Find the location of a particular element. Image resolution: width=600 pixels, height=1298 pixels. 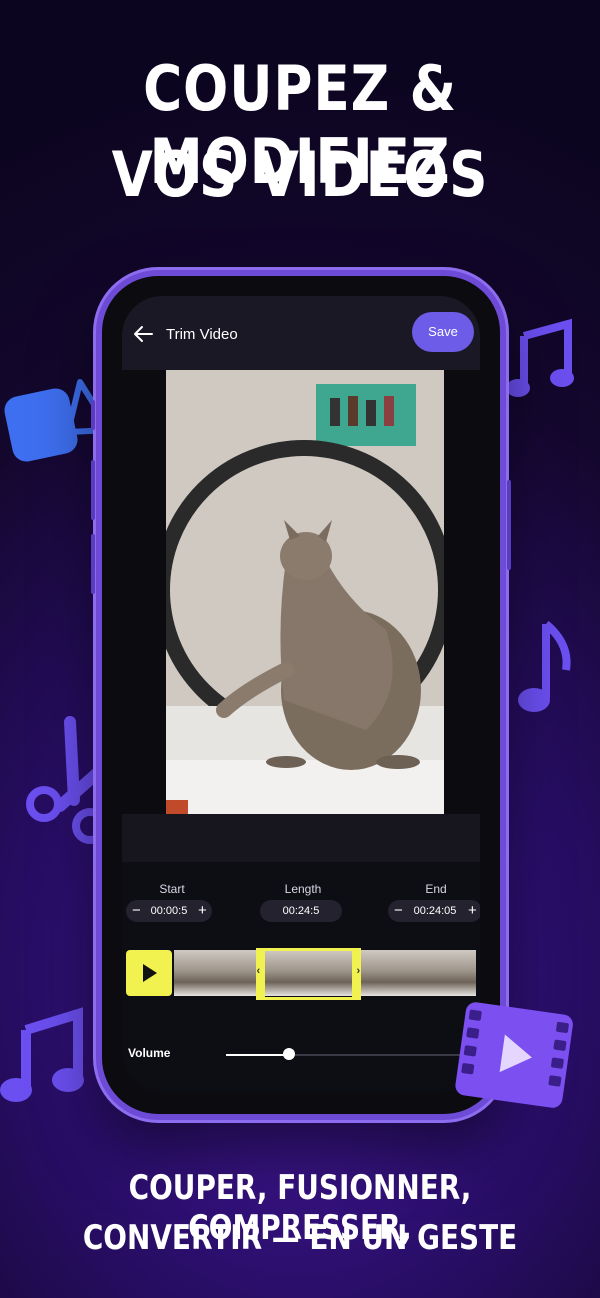

end-time-value: 00:24:05 is located at coordinates (435, 911).